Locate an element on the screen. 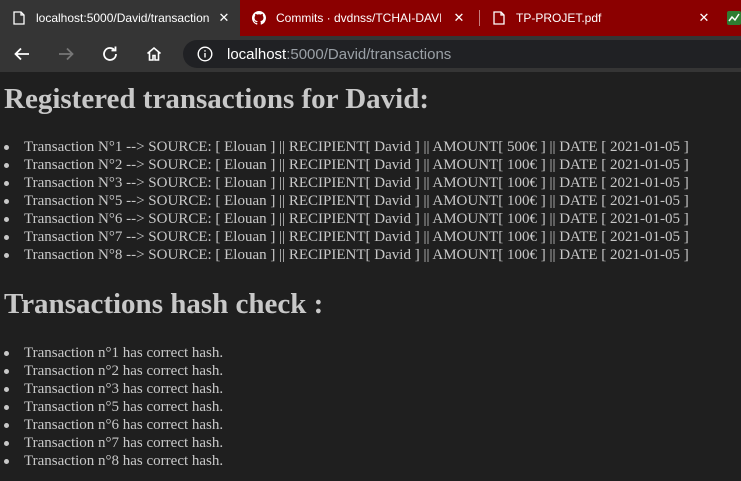 Image resolution: width=741 pixels, height=481 pixels. tab-partial is located at coordinates (731, 18).